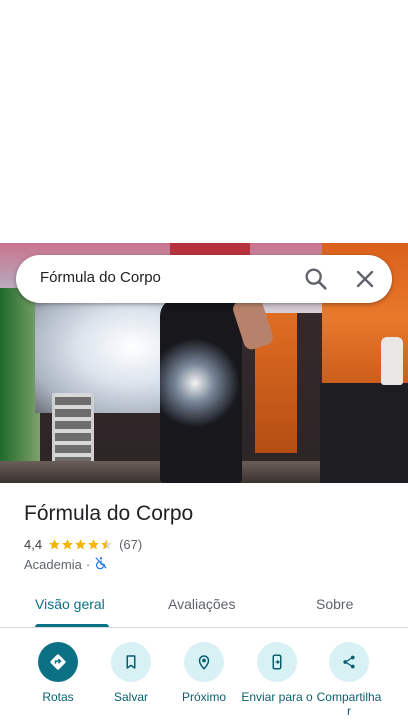 The width and height of the screenshot is (408, 726). I want to click on close-icon, so click(365, 279).